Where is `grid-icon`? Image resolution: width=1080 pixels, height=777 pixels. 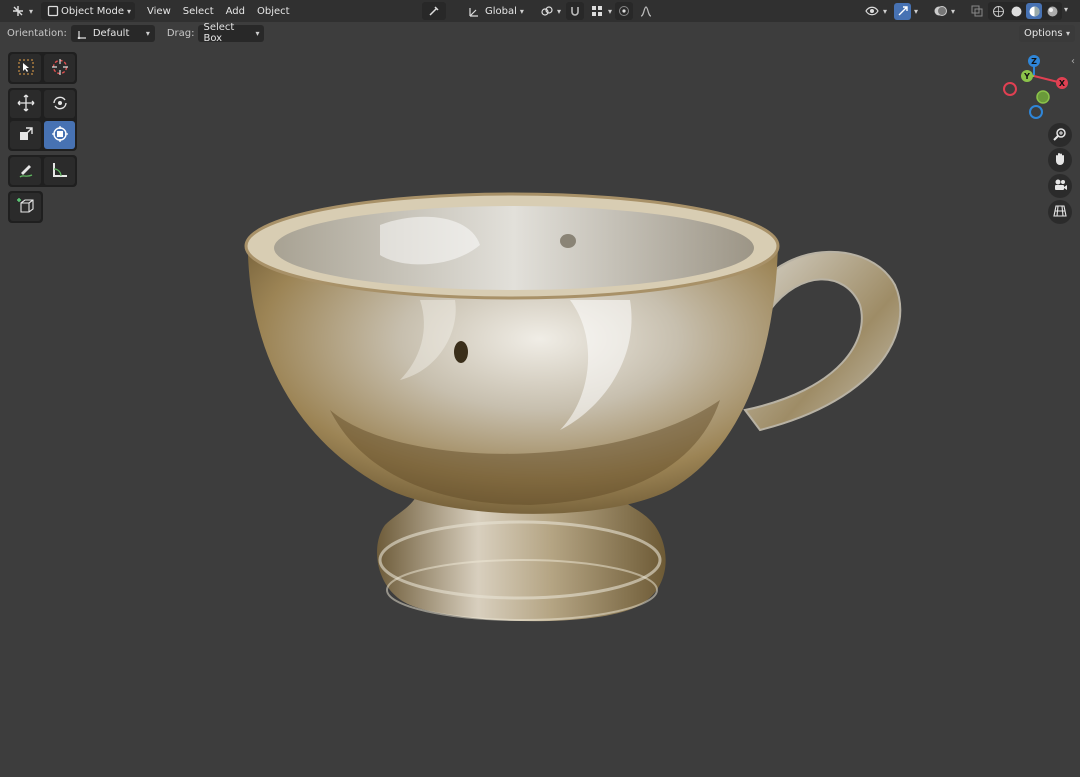
grid-icon is located at coordinates (1060, 212).